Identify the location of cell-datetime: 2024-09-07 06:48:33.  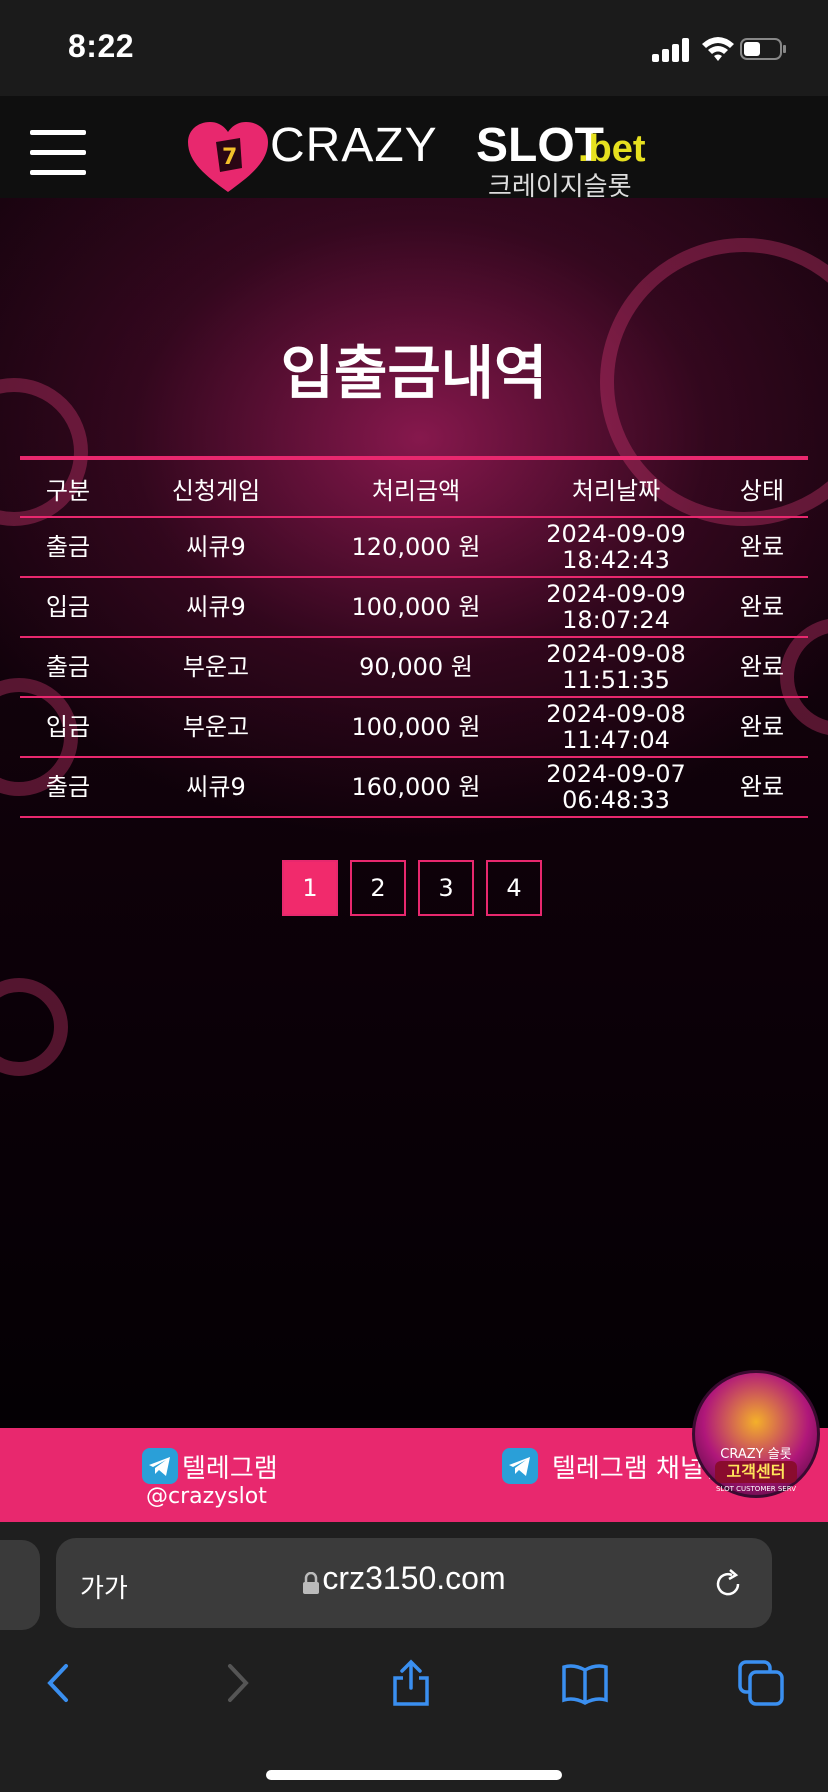
(616, 787).